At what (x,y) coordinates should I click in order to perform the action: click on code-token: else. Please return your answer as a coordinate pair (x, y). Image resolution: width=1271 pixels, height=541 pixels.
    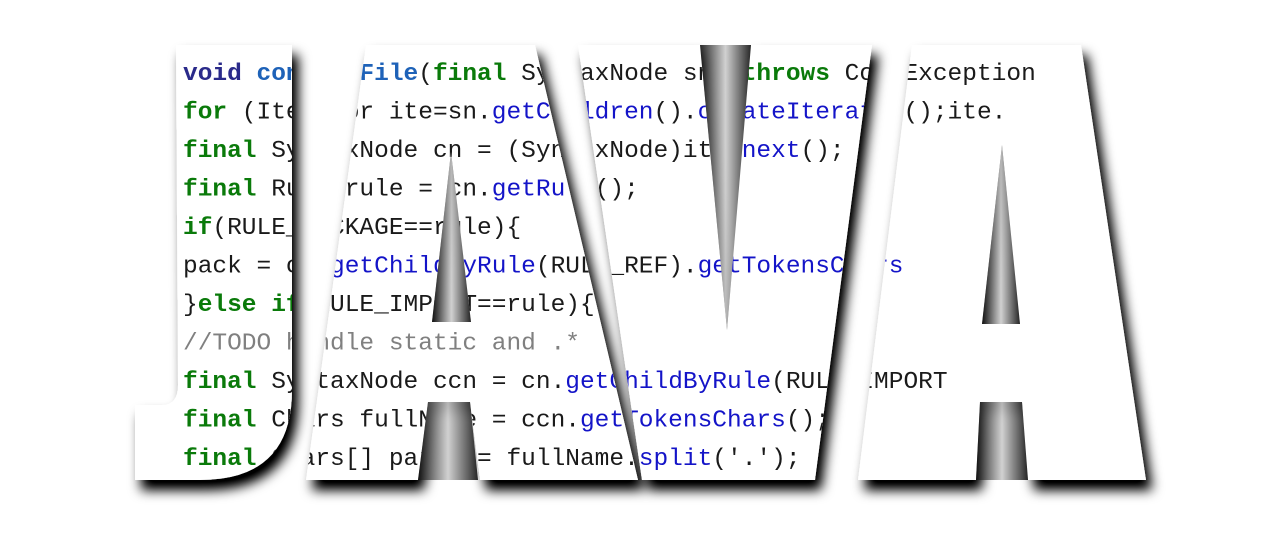
    Looking at the image, I should click on (227, 305).